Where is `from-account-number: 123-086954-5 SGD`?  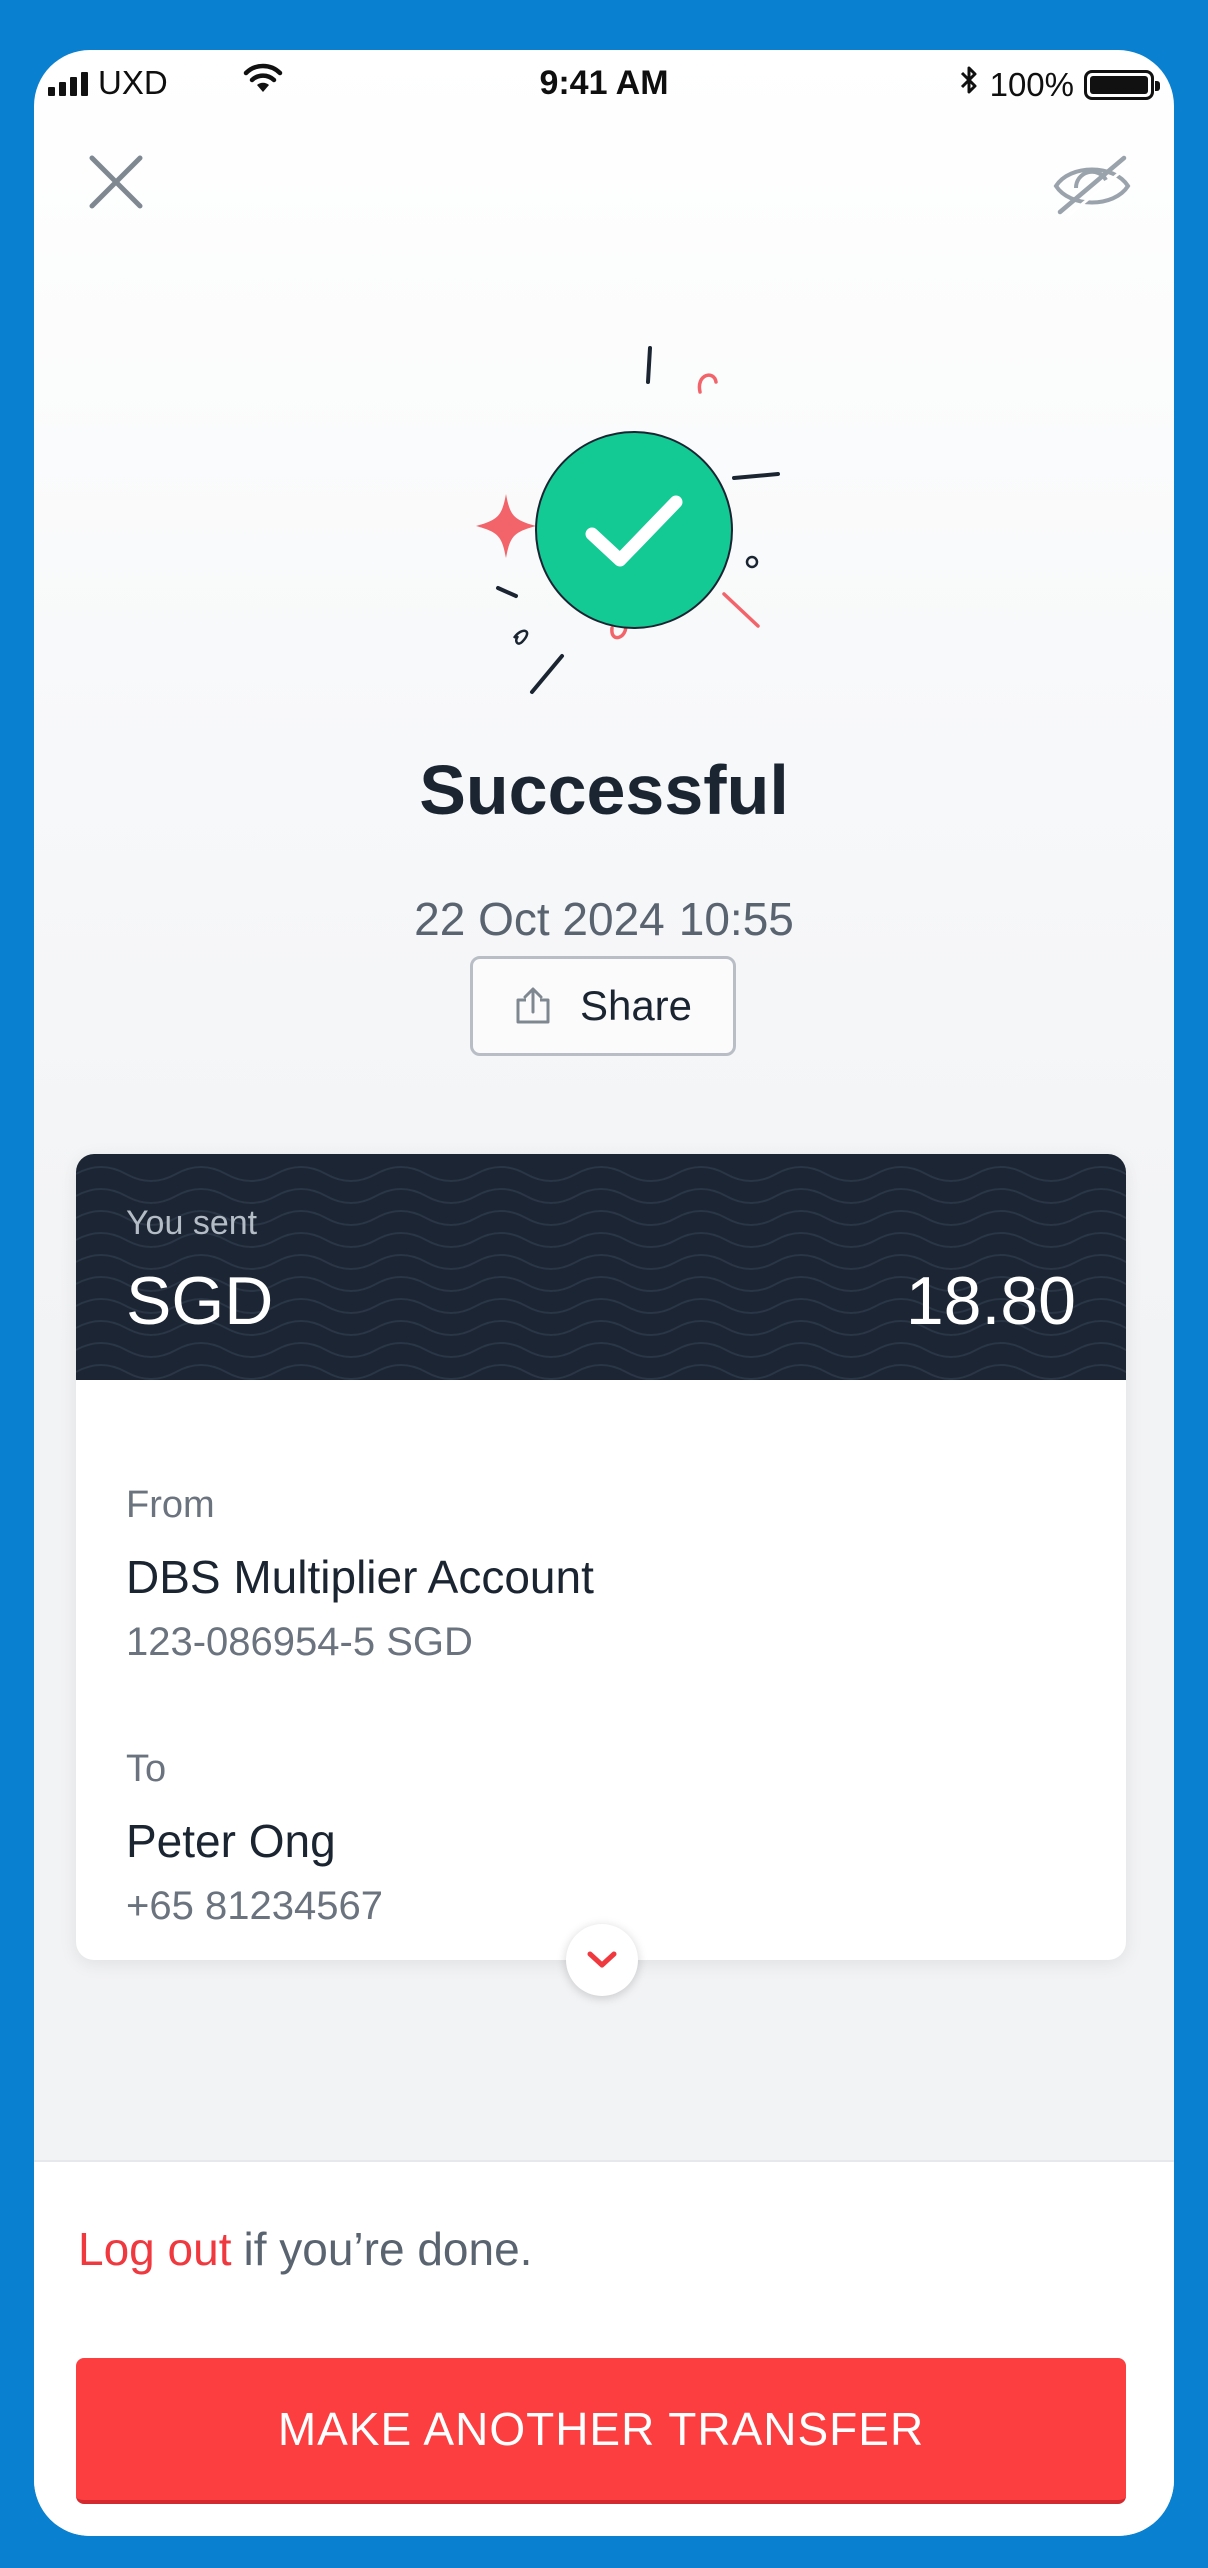
from-account-number: 123-086954-5 SGD is located at coordinates (299, 1642).